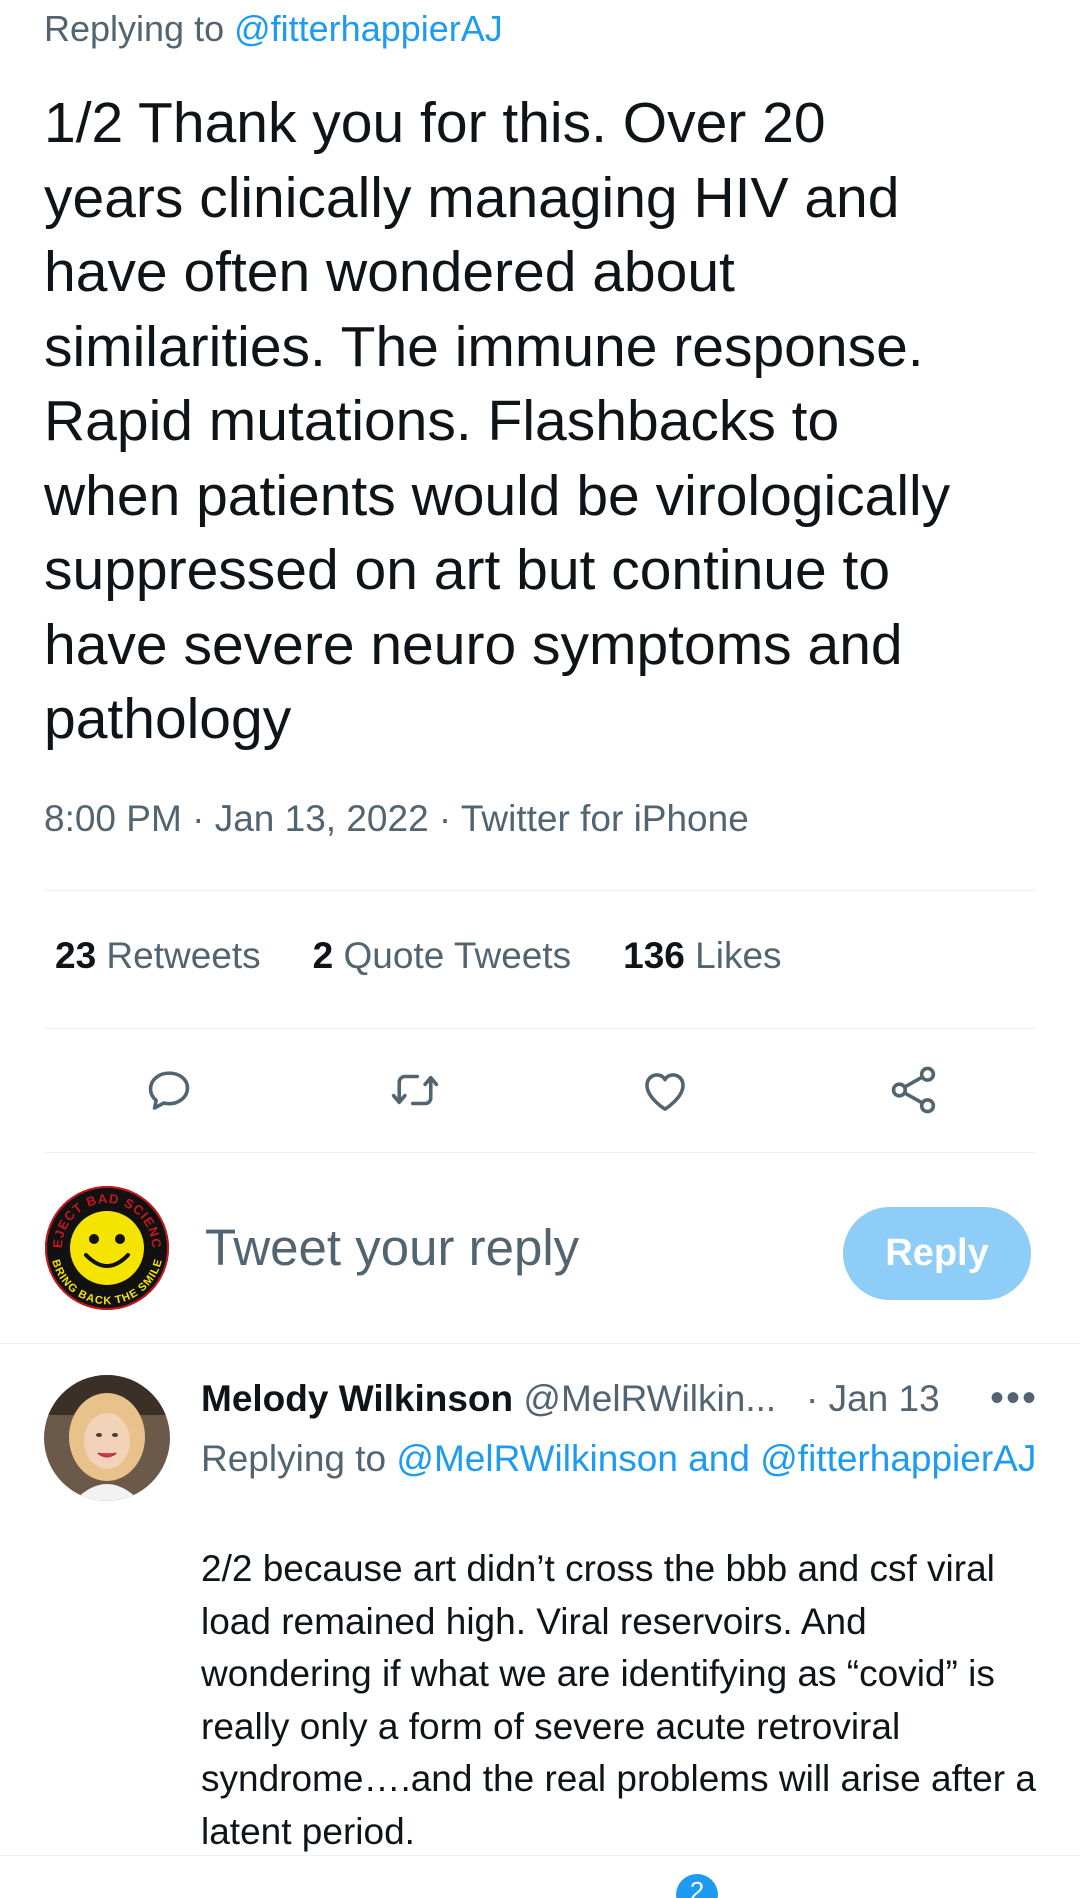  What do you see at coordinates (1014, 1398) in the screenshot?
I see `more-options-icon: •••` at bounding box center [1014, 1398].